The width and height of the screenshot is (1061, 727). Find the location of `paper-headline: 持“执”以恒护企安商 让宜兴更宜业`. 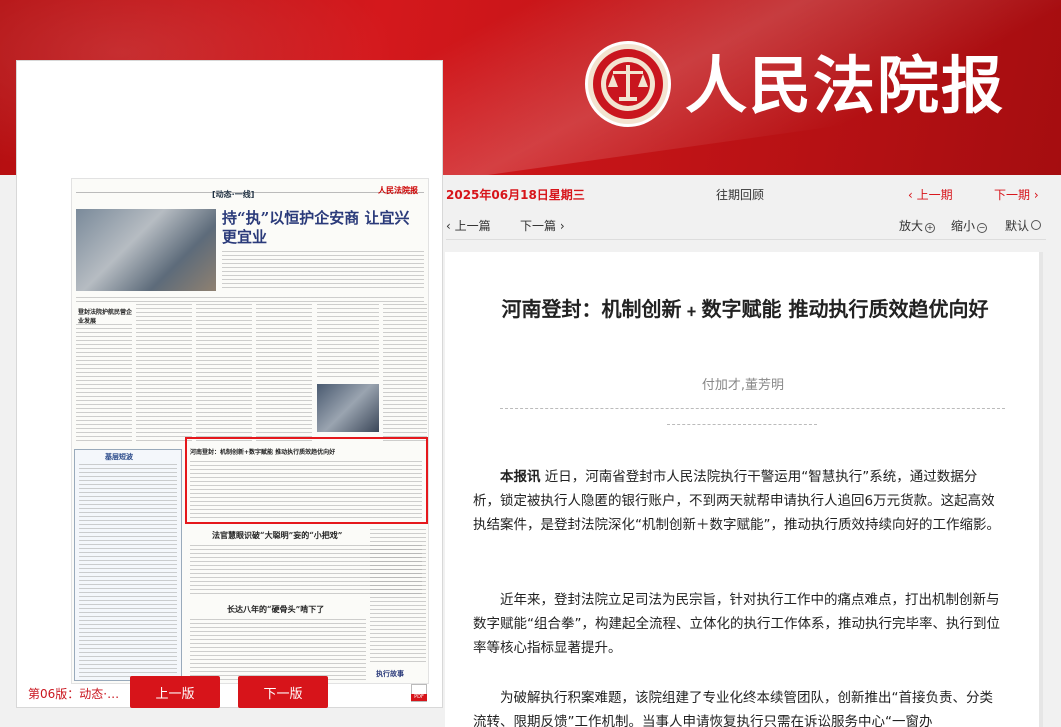

paper-headline: 持“执”以恒护企安商 让宜兴更宜业 is located at coordinates (322, 228).